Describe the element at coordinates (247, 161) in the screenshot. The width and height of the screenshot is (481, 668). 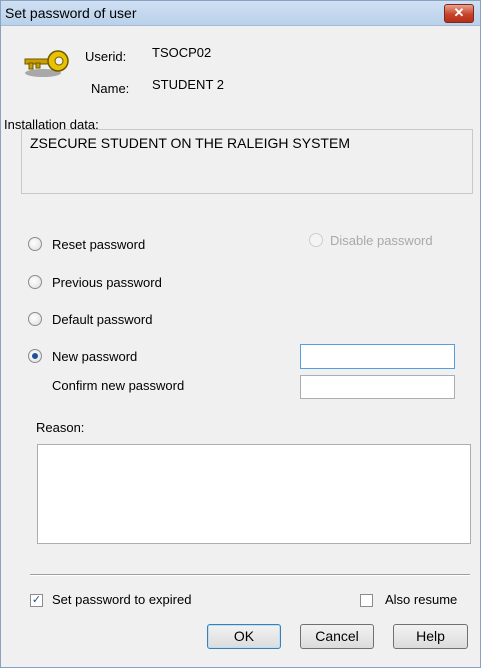
I see `installation-data-field: ZSECURE STUDENT ON THE RALEIGH SYSTEM` at that location.